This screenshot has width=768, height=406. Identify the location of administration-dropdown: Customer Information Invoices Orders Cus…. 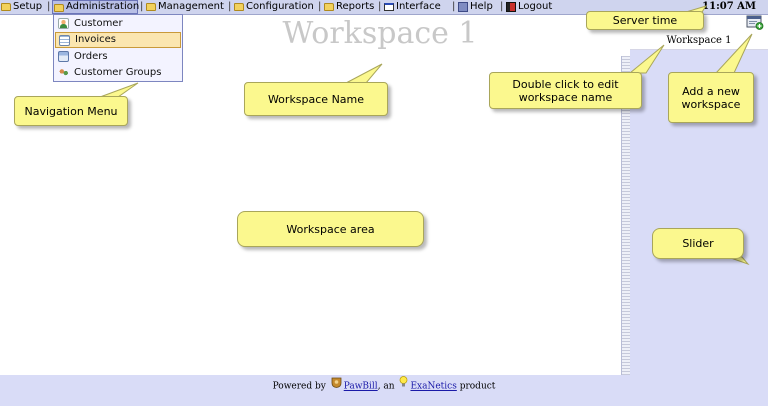
(118, 48).